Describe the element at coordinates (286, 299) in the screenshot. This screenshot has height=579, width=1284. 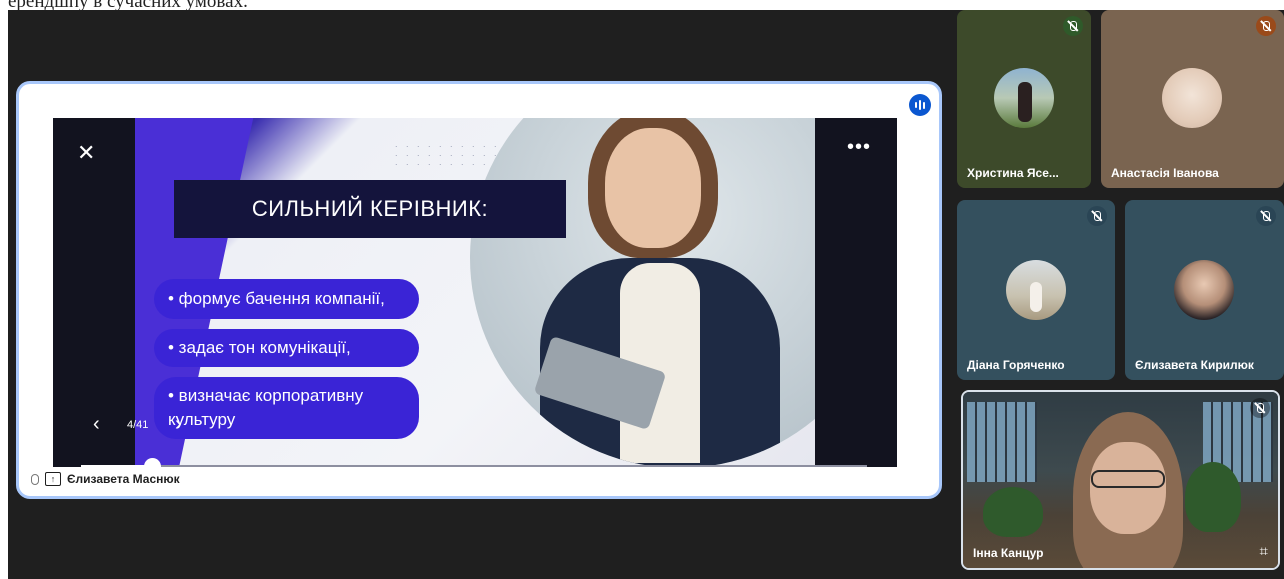
I see `slide-bullet: • формує бачення компанії,` at that location.